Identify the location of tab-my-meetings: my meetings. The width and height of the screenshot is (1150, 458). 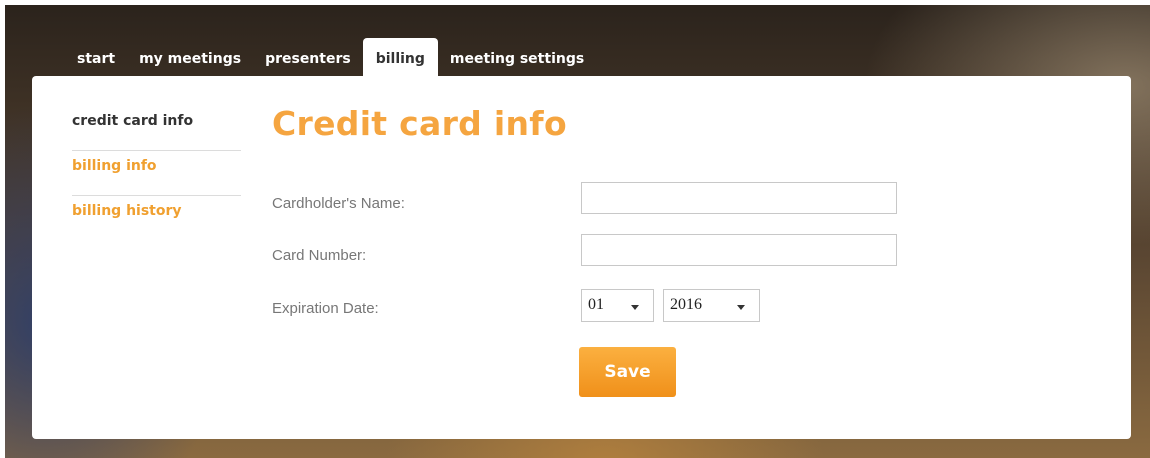
(190, 57).